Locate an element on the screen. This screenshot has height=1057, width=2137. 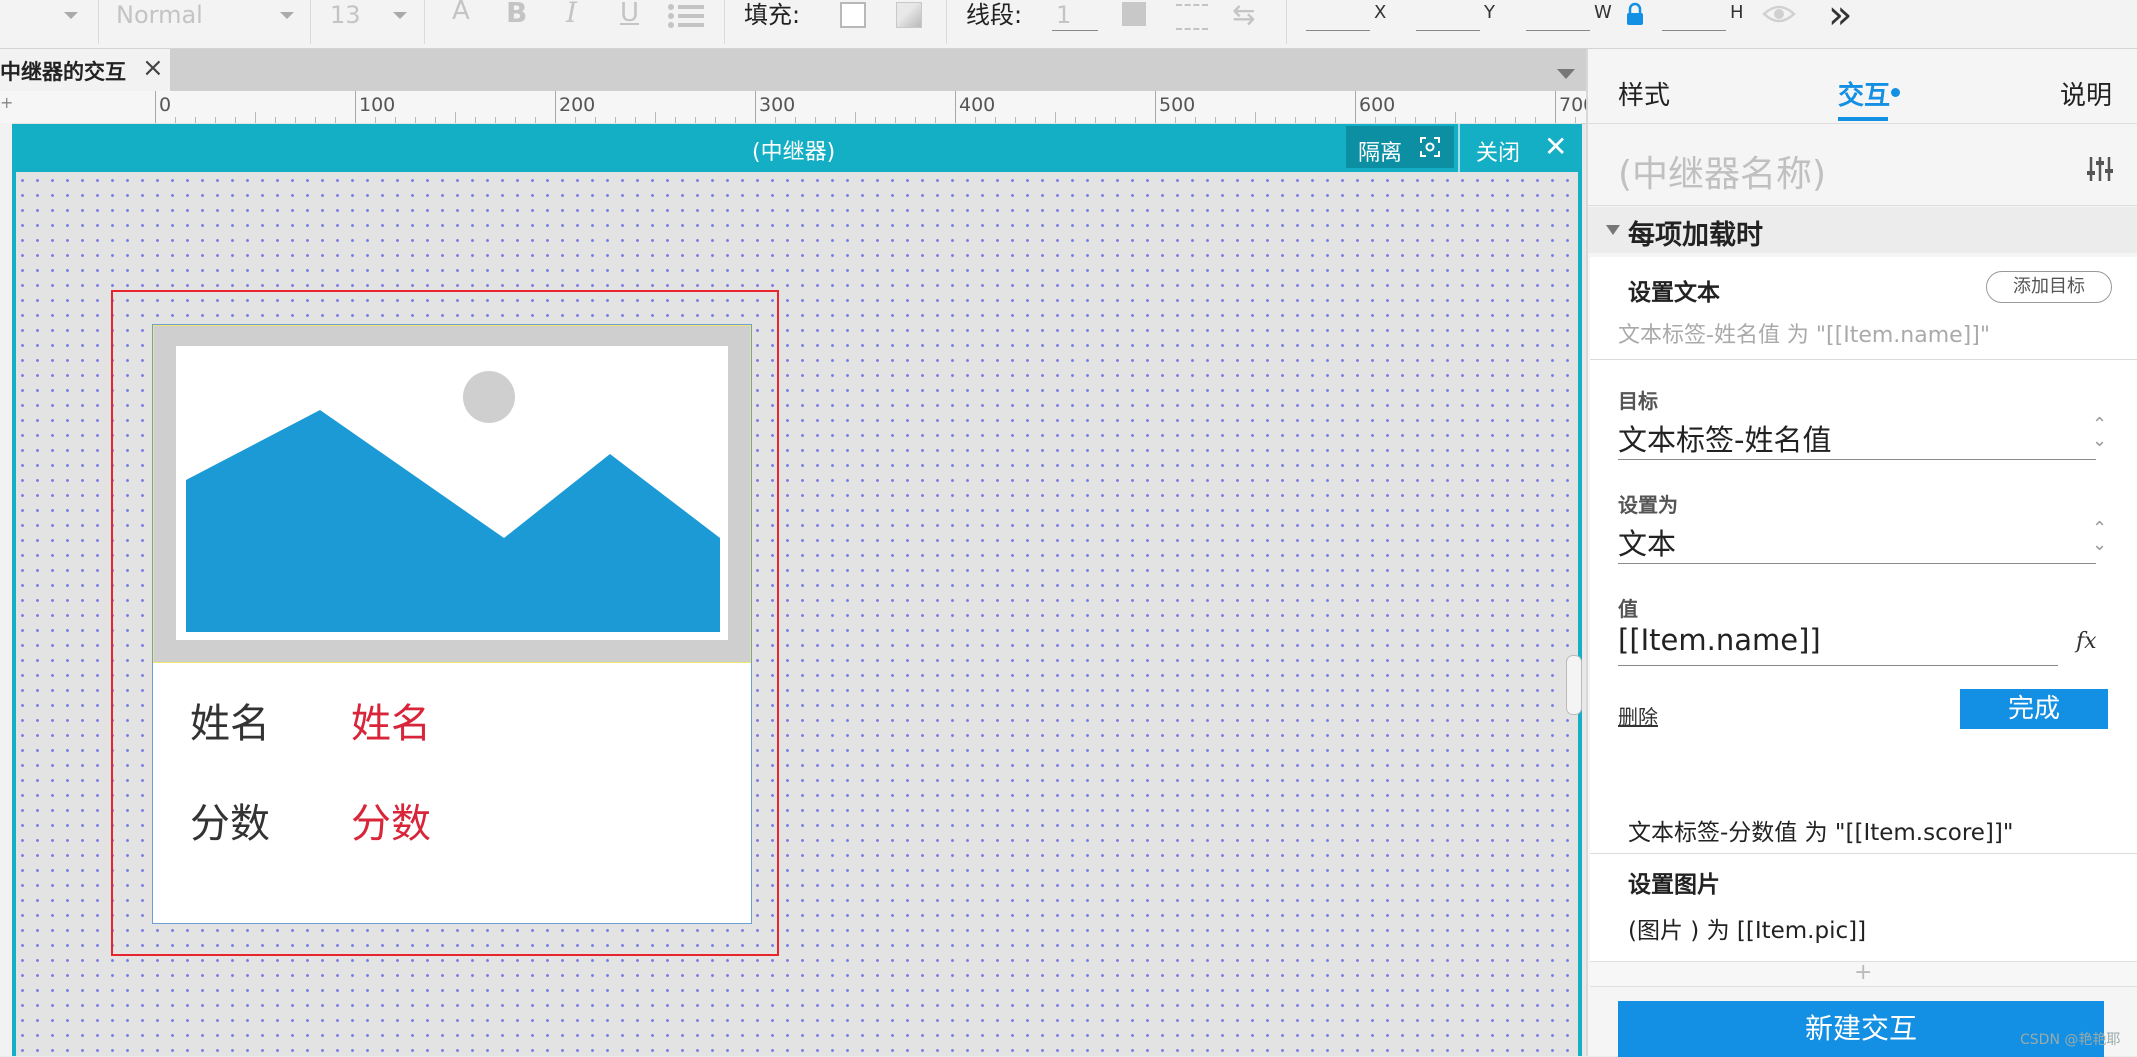
close-label: 关闭 is located at coordinates (1498, 153).